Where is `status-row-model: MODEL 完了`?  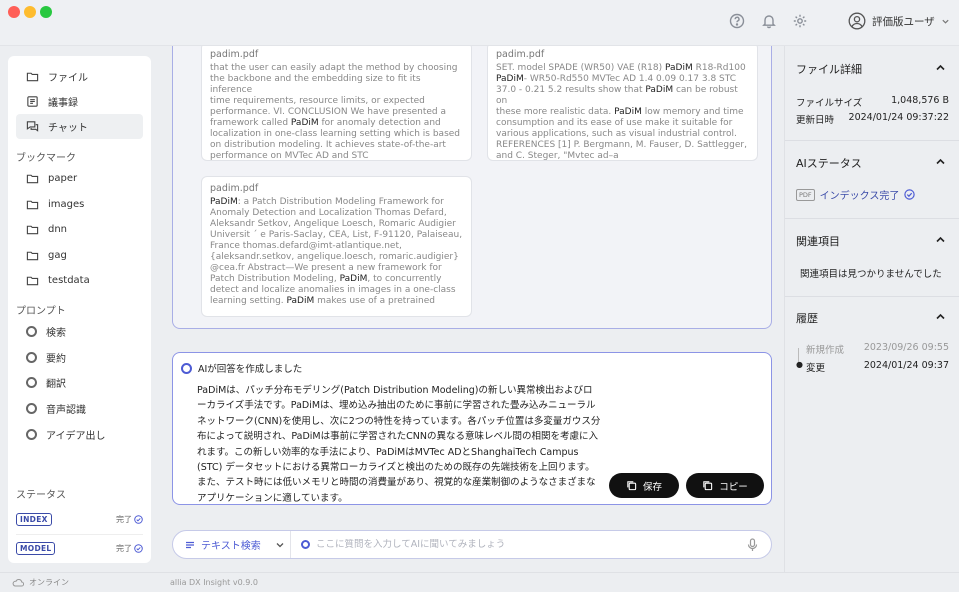
status-row-model: MODEL 完了 is located at coordinates (79, 548).